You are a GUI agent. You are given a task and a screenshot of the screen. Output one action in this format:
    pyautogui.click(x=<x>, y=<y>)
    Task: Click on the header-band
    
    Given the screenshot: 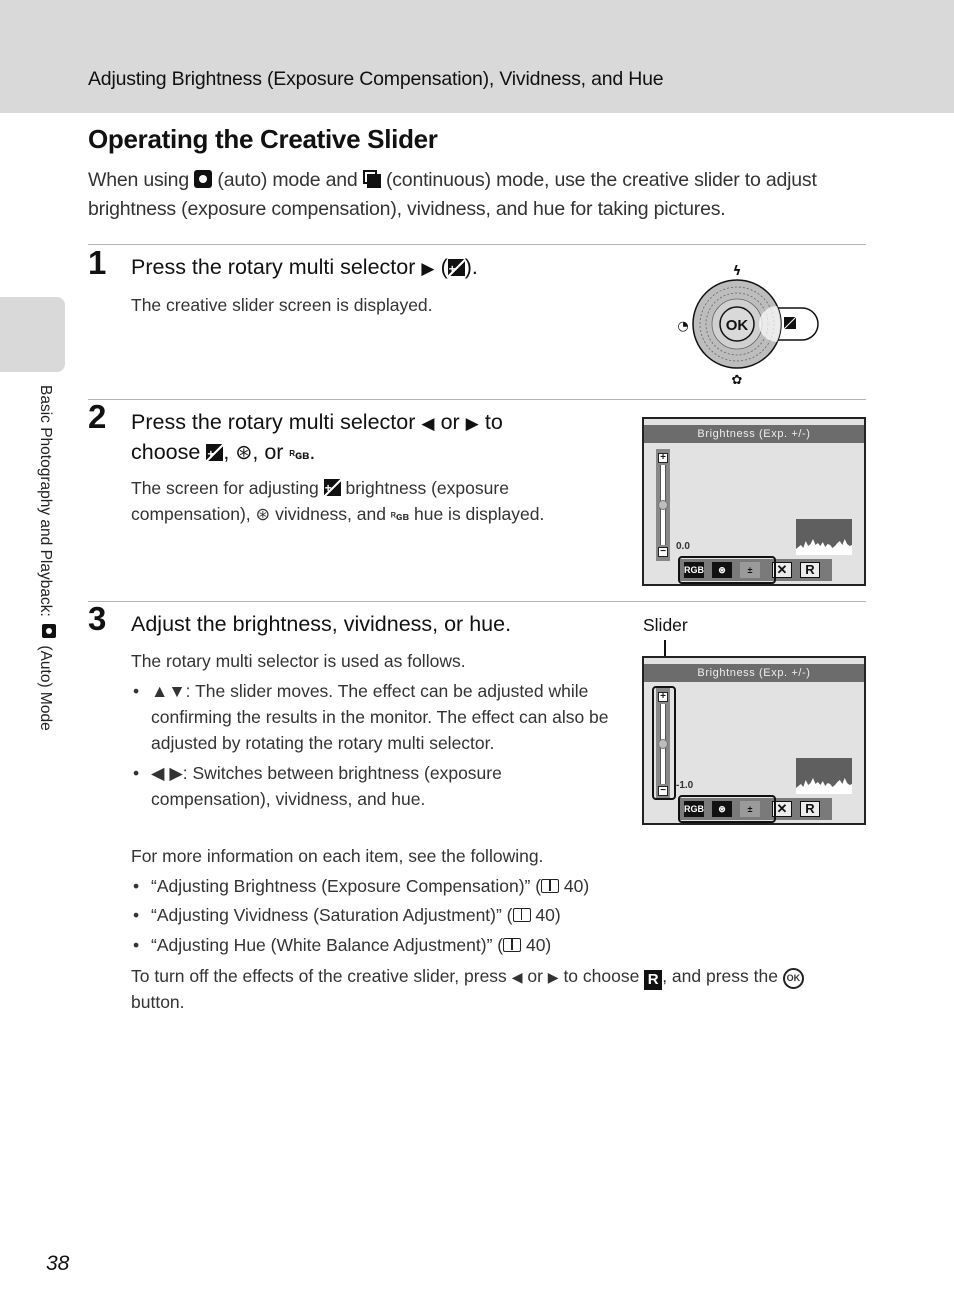 What is the action you would take?
    pyautogui.click(x=477, y=56)
    